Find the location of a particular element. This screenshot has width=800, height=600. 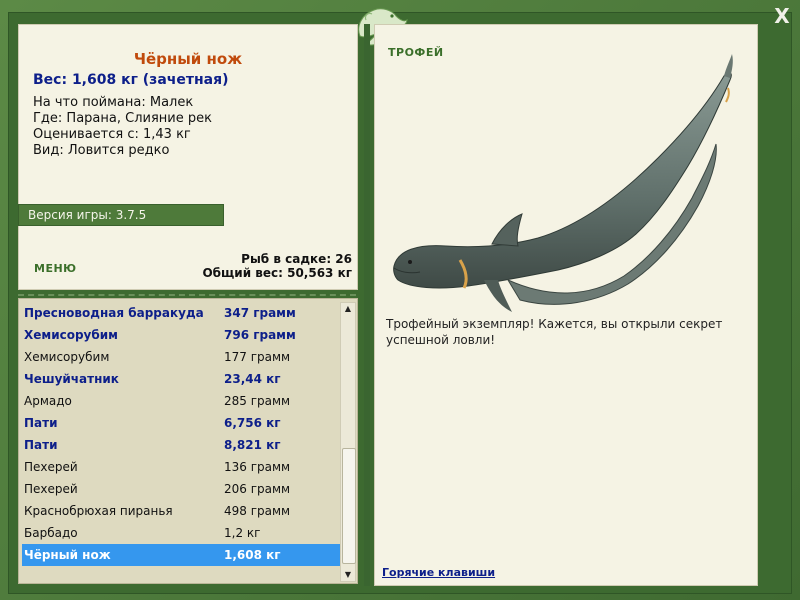

list-item: Хемисорубим 177 грамм is located at coordinates (181, 357).